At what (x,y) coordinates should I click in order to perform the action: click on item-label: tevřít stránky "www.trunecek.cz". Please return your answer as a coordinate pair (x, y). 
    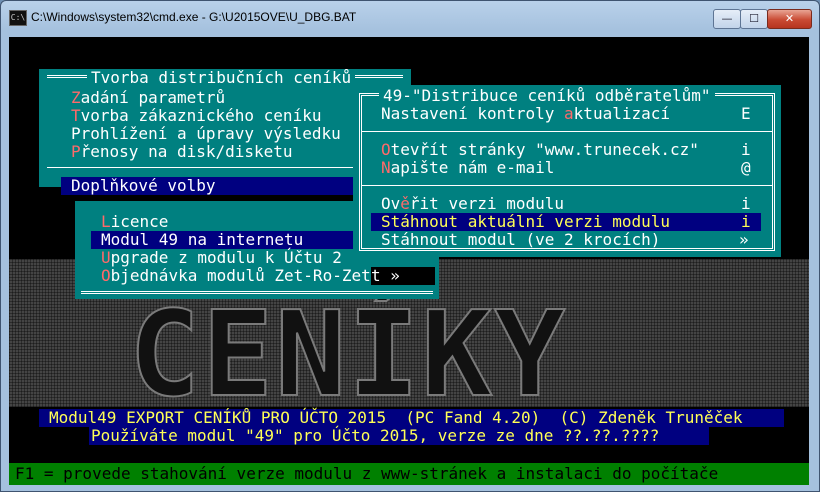
    Looking at the image, I should click on (544, 149).